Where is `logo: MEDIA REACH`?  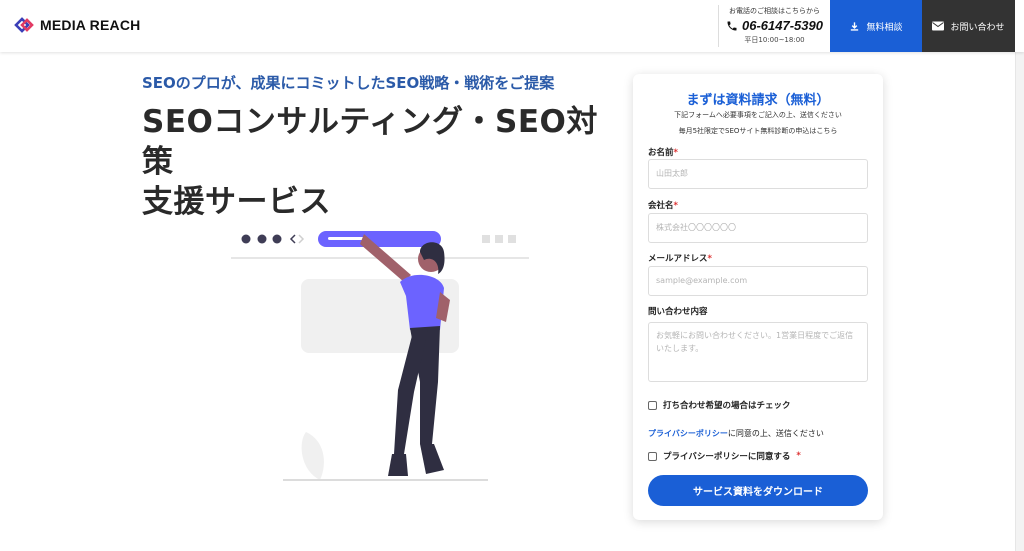 logo: MEDIA REACH is located at coordinates (77, 25).